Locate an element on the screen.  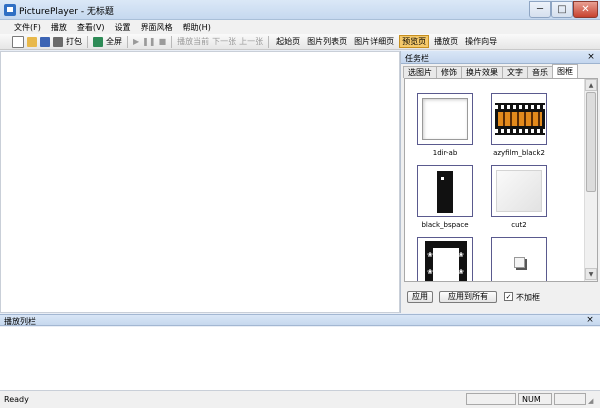
gallery-scrollbar: ▲ ▼ is located at coordinates (590, 180).